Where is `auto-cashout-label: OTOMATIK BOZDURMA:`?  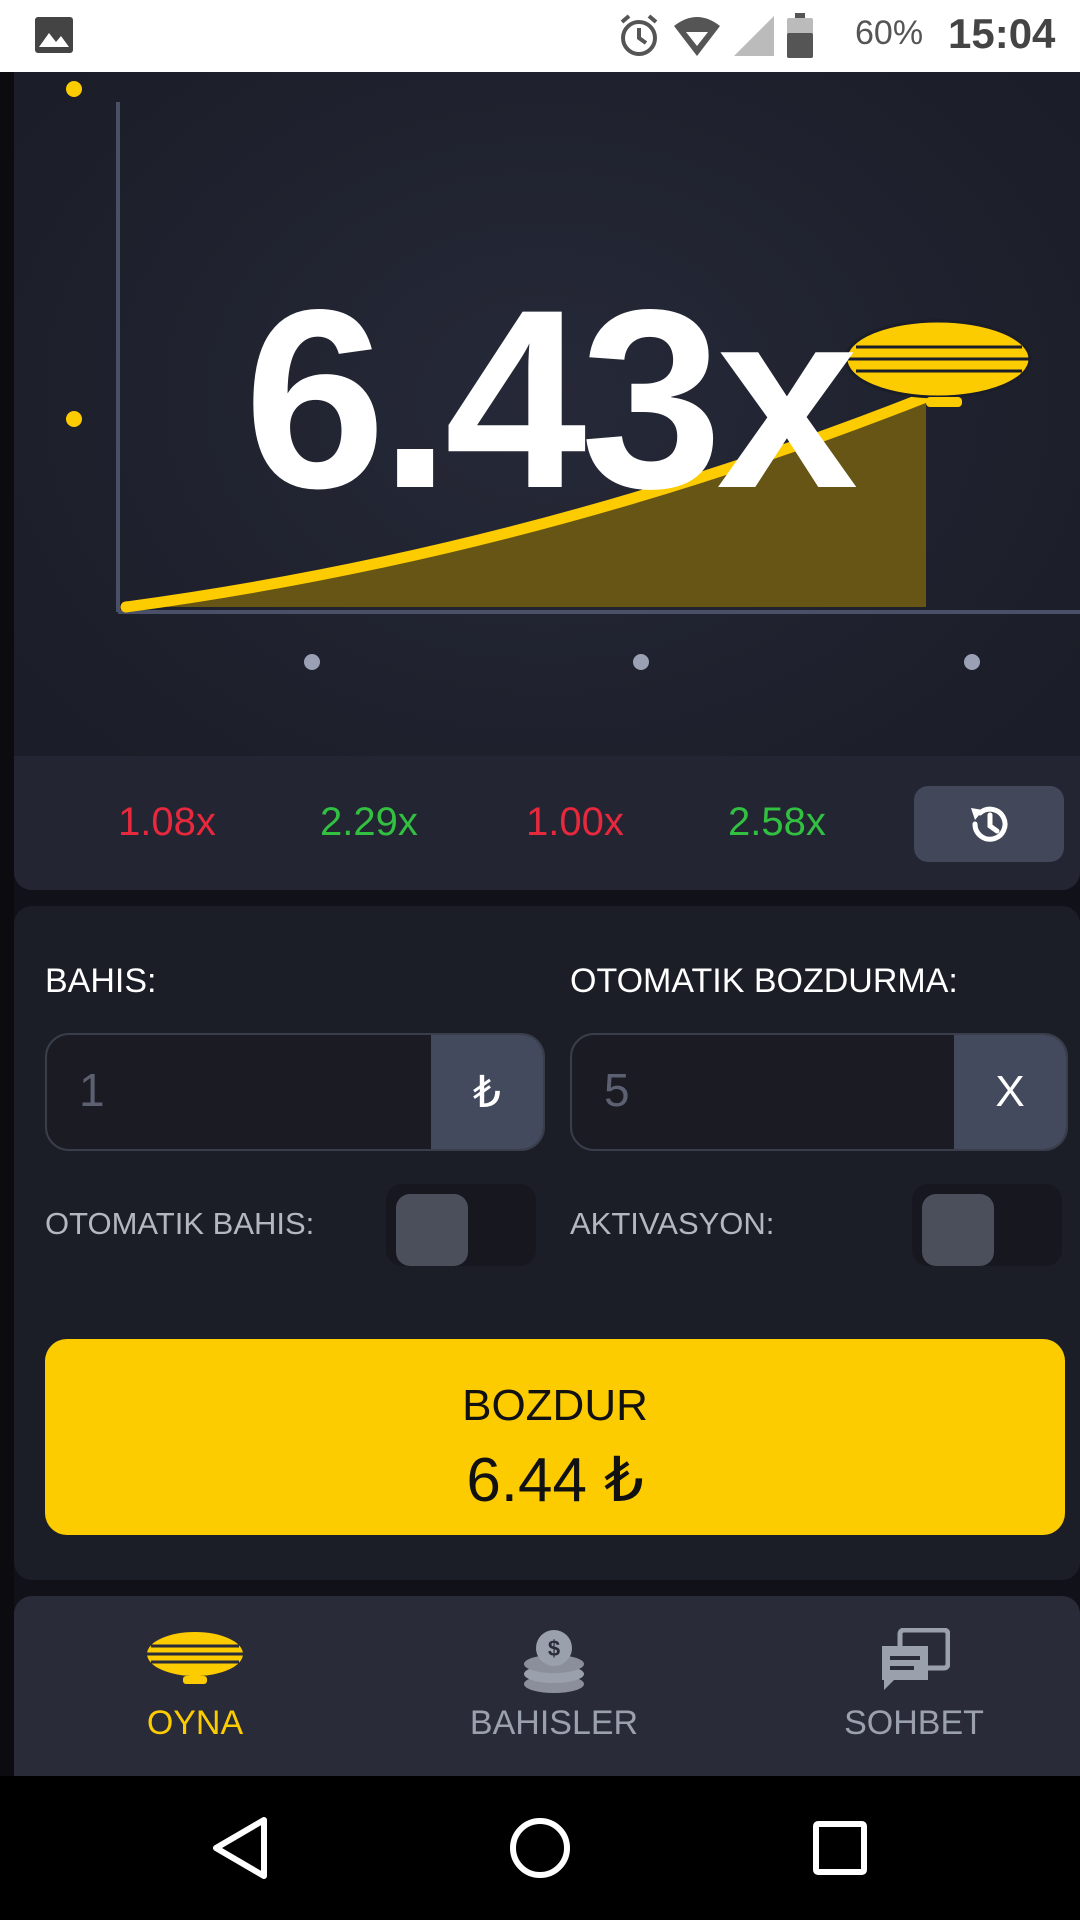
auto-cashout-label: OTOMATIK BOZDURMA: is located at coordinates (764, 981).